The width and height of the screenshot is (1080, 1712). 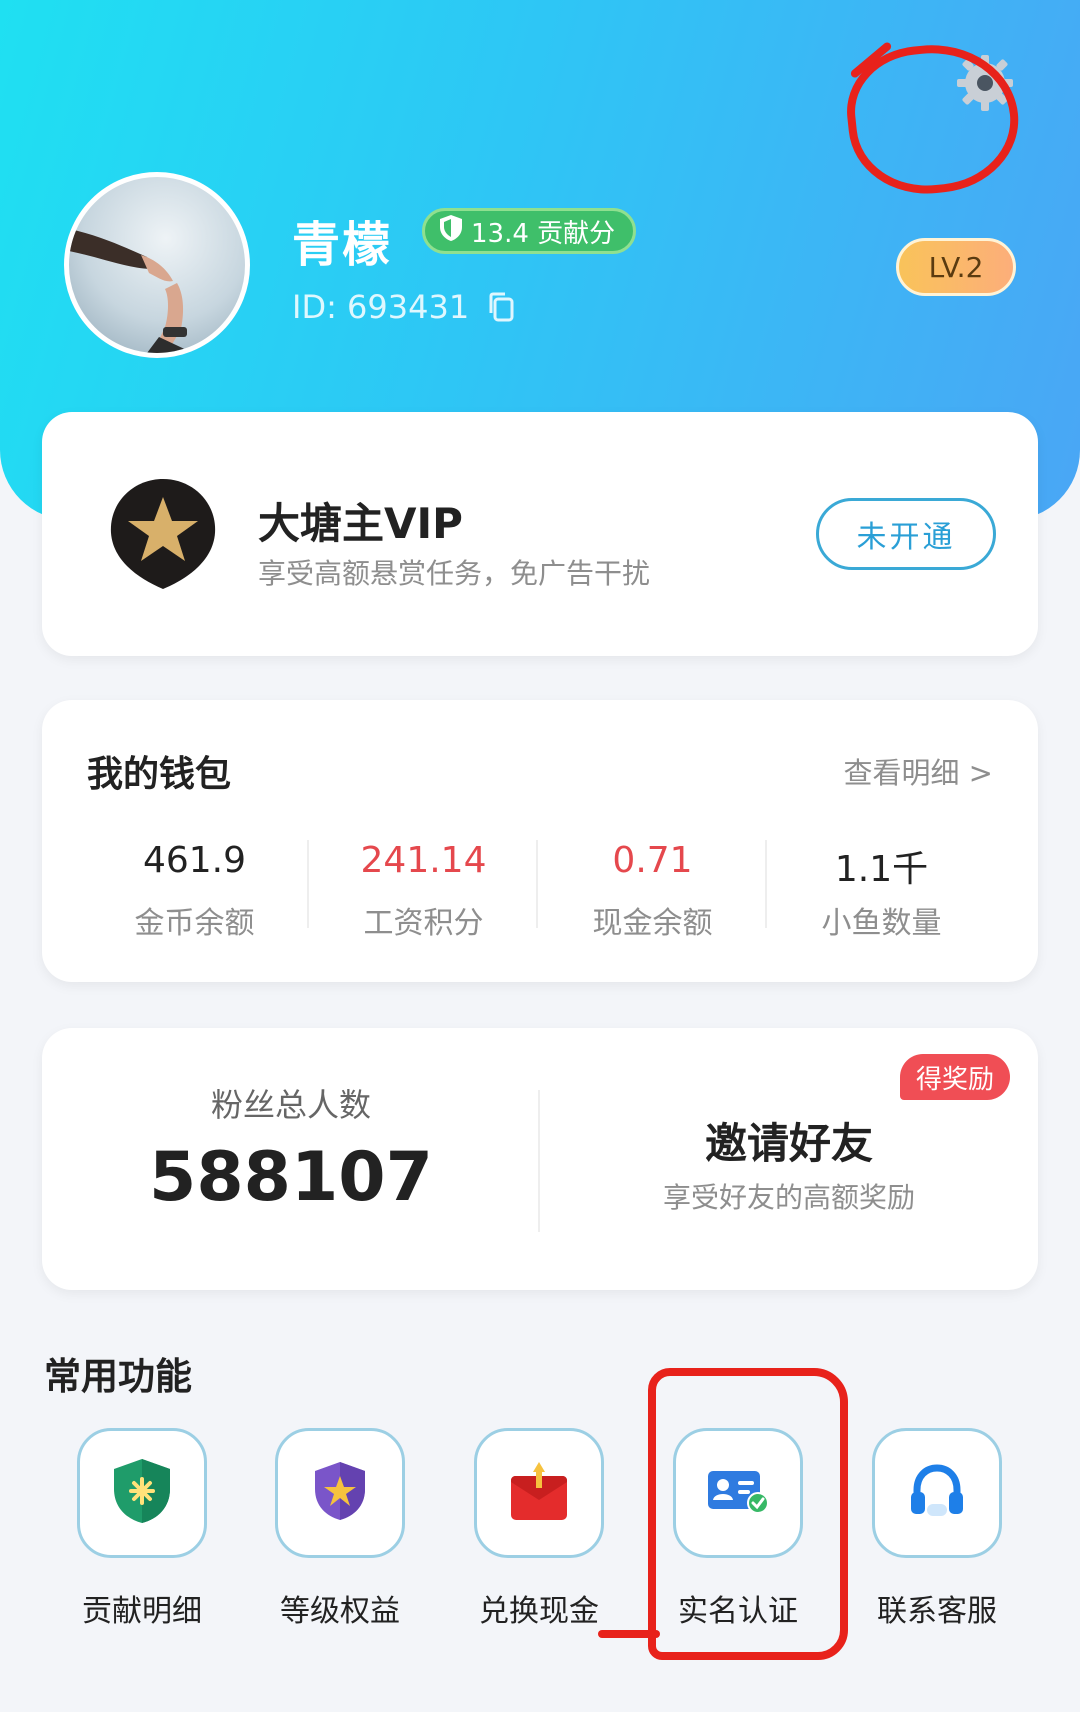 I want to click on invite-friends-button: 邀请好友, so click(x=789, y=1140).